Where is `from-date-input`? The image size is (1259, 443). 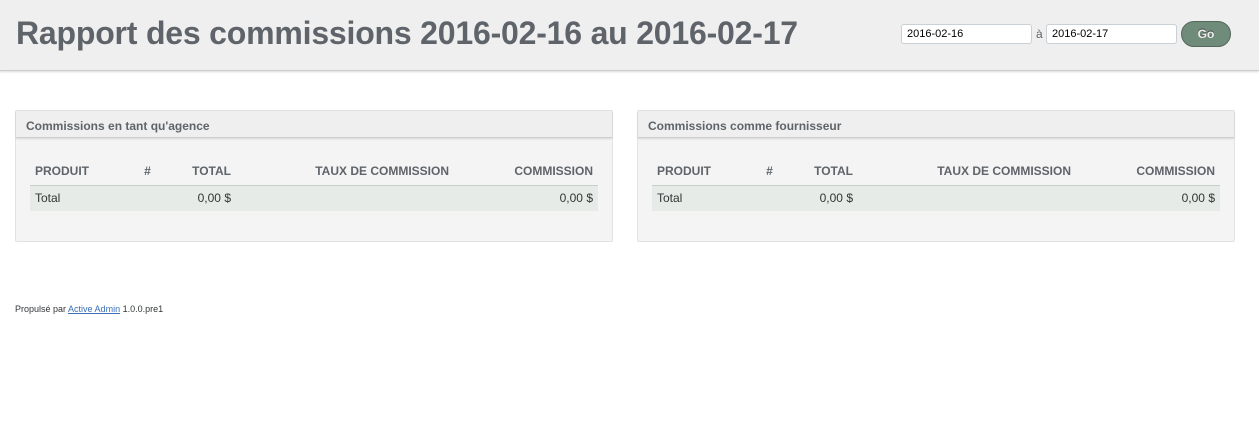
from-date-input is located at coordinates (966, 34).